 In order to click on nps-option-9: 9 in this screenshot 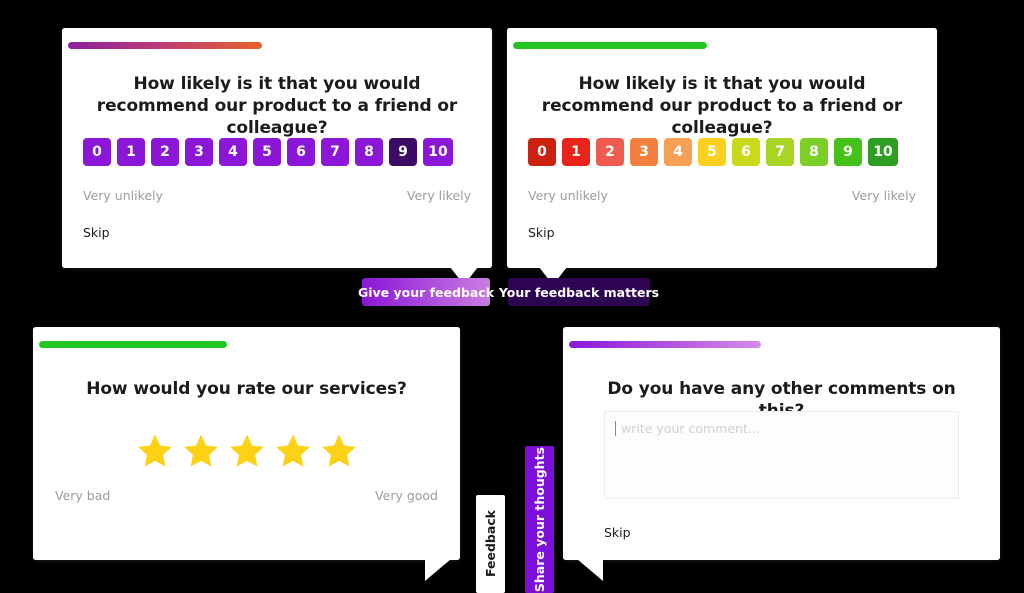, I will do `click(848, 152)`.